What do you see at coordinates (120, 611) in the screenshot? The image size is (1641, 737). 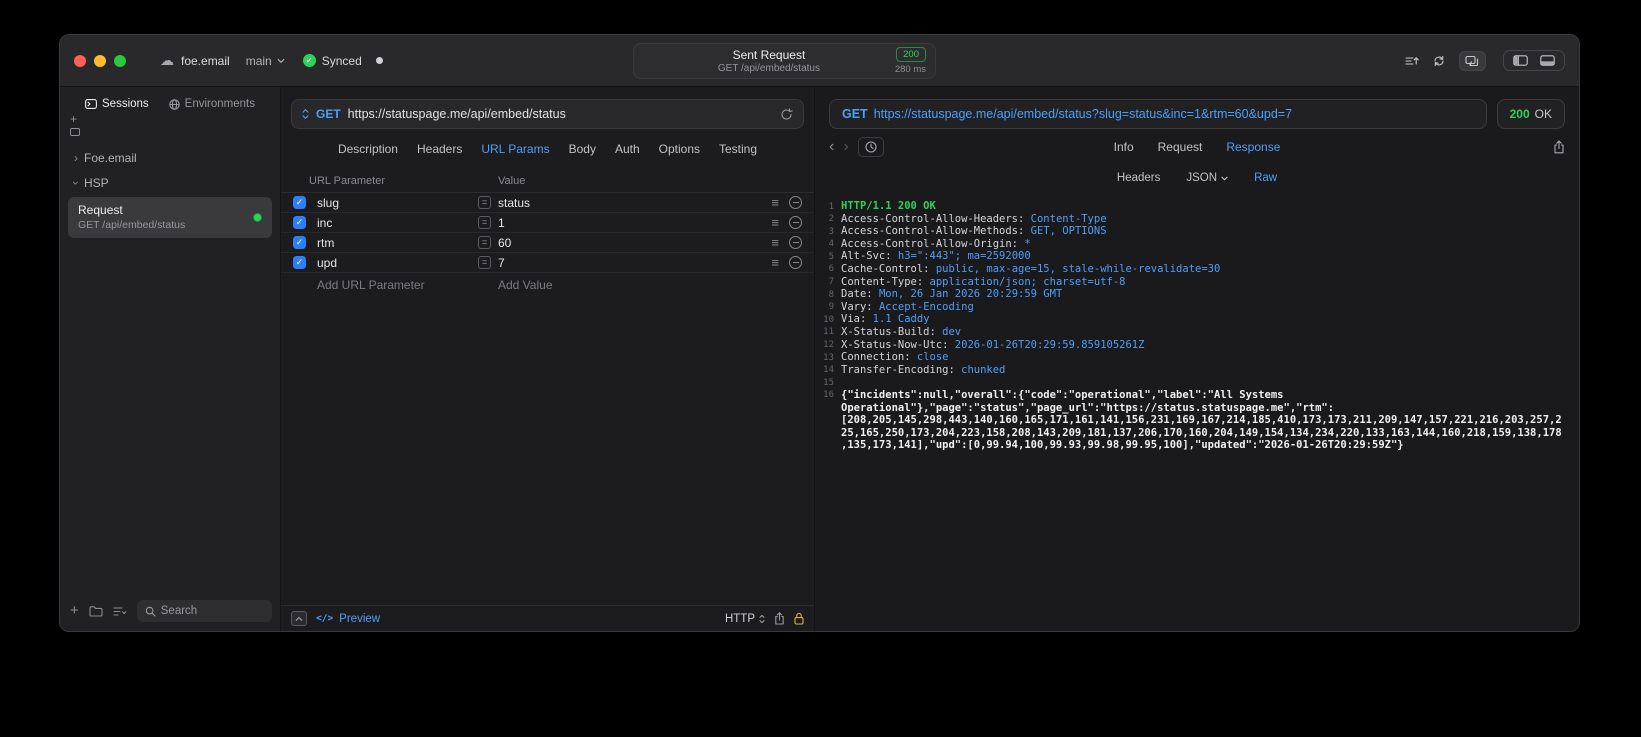 I see `sort-list-icon` at bounding box center [120, 611].